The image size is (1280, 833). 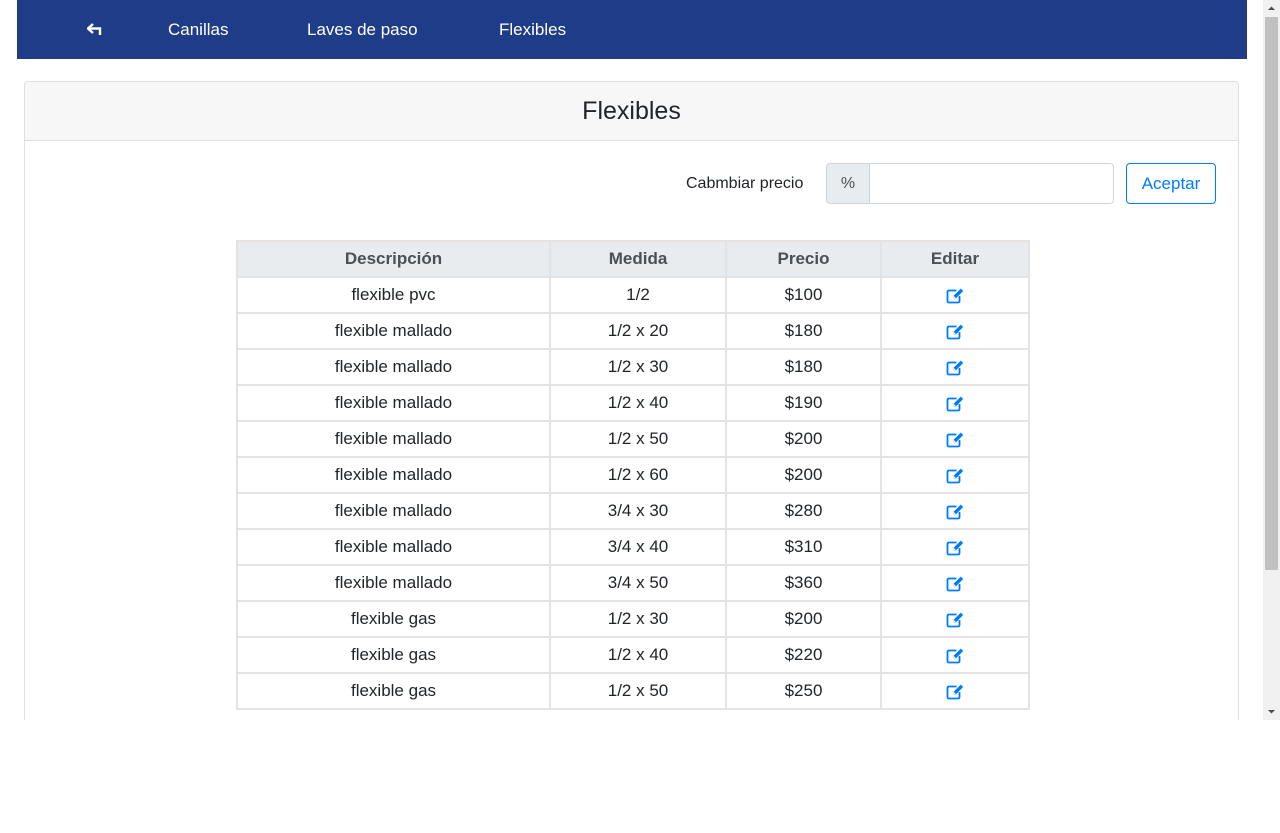 I want to click on return-arrow-icon, so click(x=94, y=29).